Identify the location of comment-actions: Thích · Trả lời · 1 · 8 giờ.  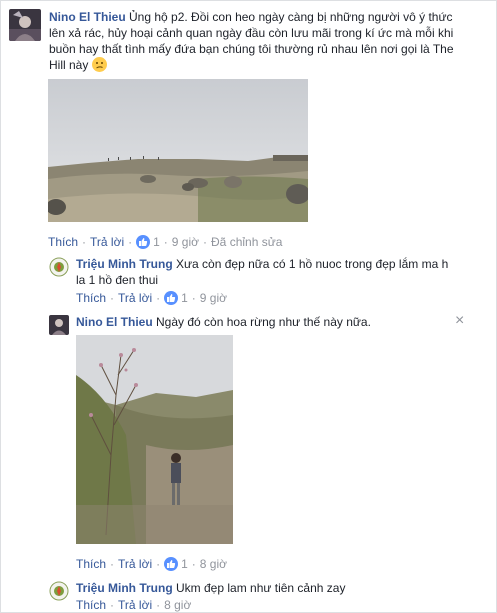
(151, 564).